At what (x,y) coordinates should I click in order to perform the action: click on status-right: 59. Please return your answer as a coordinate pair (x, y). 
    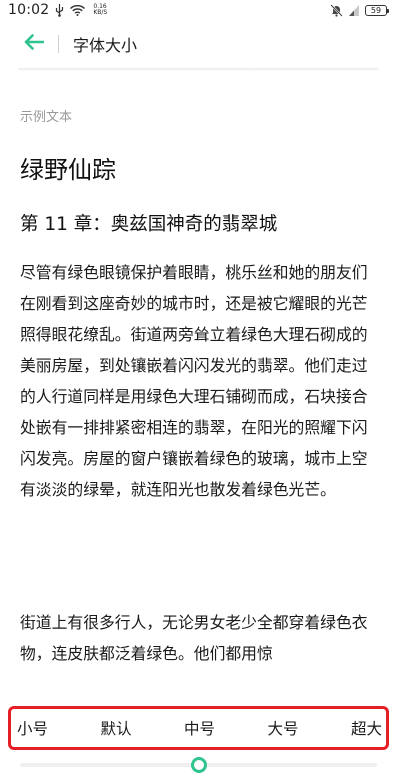
    Looking at the image, I should click on (359, 10).